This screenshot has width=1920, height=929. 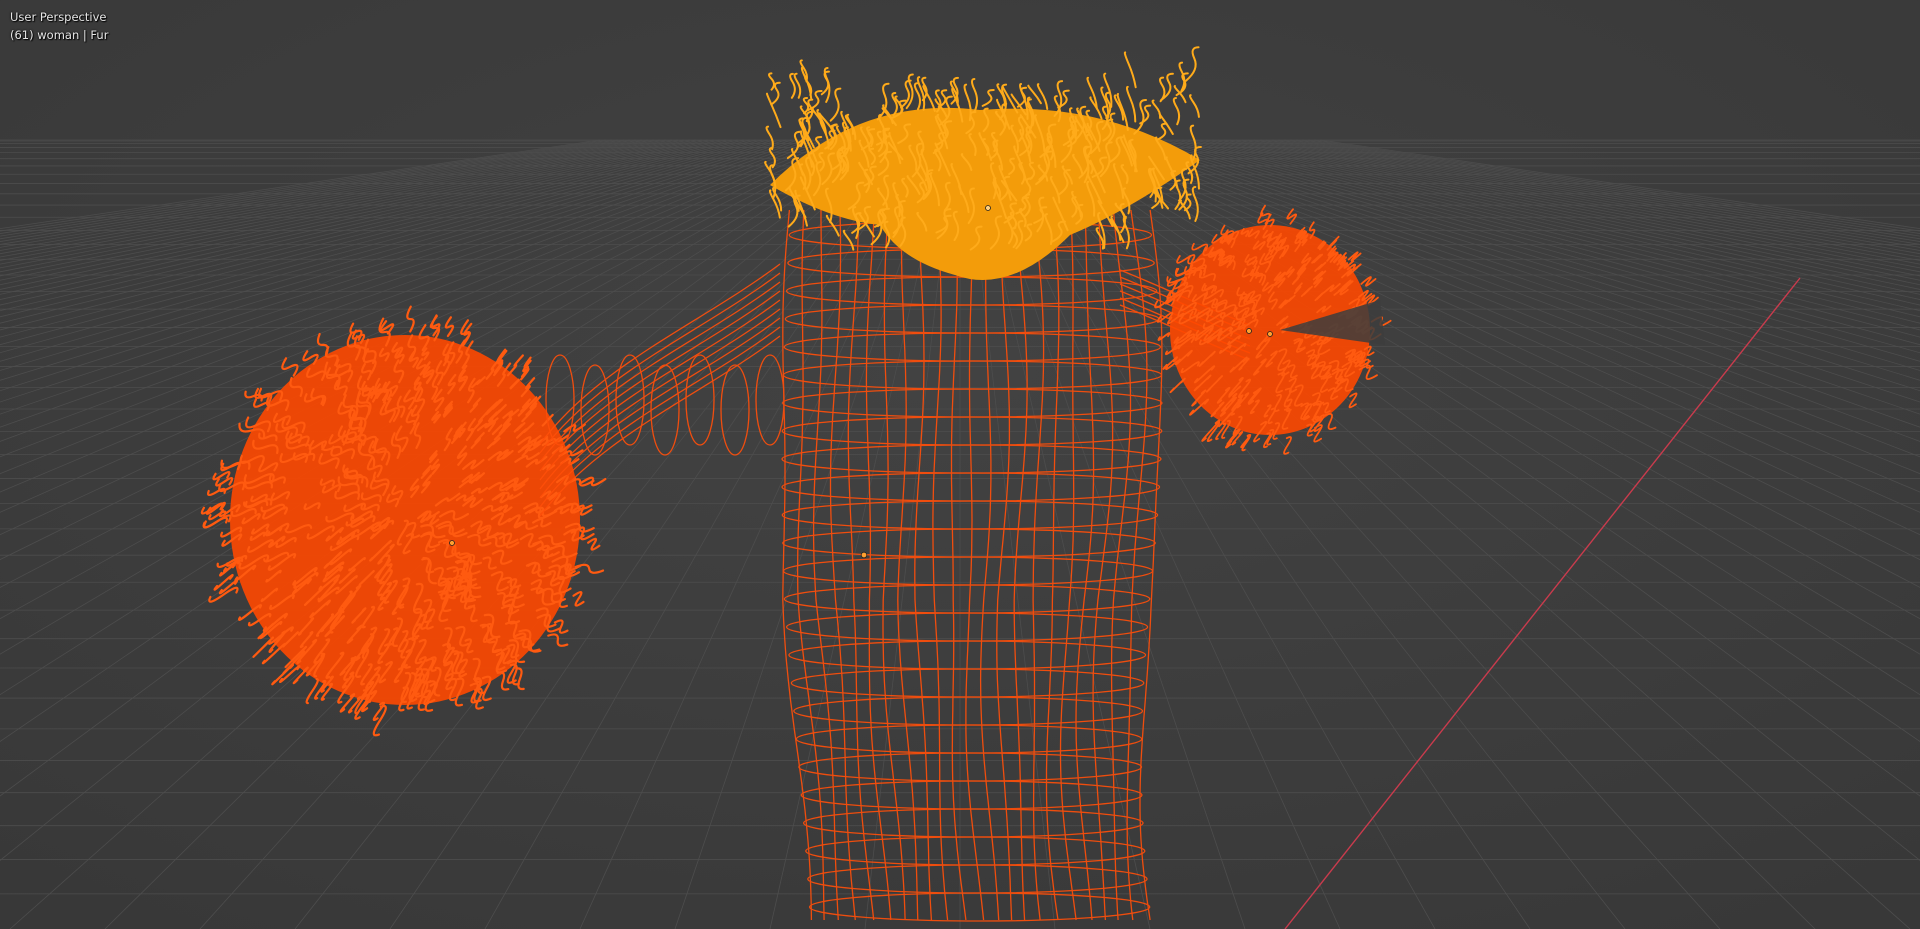 I want to click on viewport-info-overlay: User Perspective (61) woman | Fur, so click(x=59, y=26).